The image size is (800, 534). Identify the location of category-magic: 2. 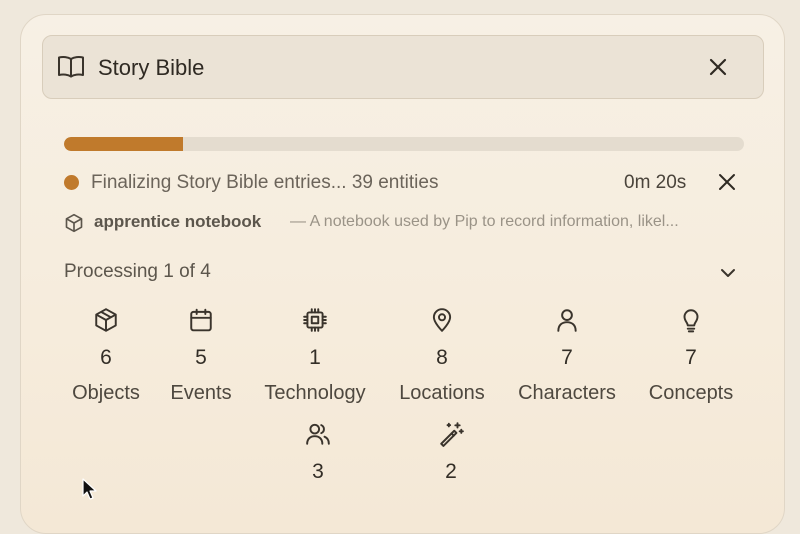
(451, 476).